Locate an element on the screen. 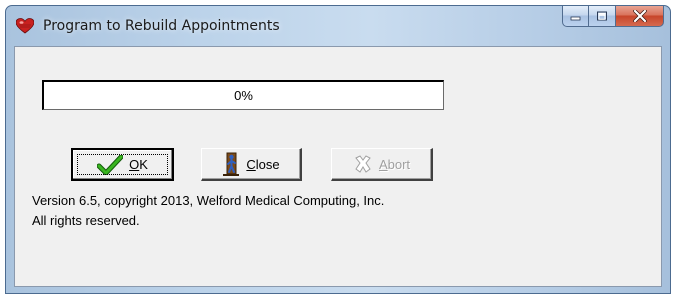 The image size is (676, 299). abort-button: Abort is located at coordinates (382, 164).